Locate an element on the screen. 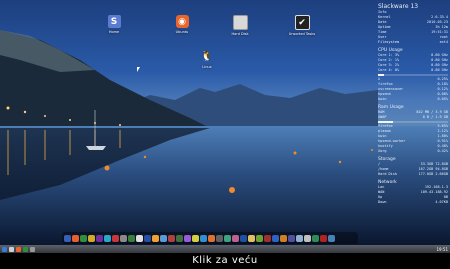  conky-row-label: Filesystem is located at coordinates (389, 42).